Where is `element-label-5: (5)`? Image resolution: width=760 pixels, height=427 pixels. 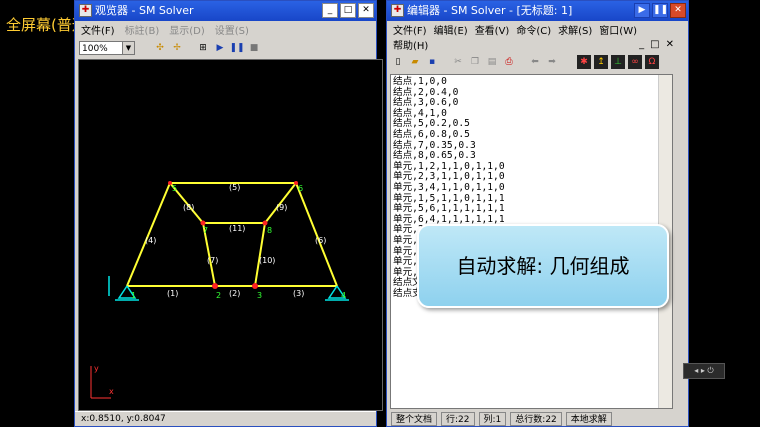
element-label-5: (5) is located at coordinates (234, 187).